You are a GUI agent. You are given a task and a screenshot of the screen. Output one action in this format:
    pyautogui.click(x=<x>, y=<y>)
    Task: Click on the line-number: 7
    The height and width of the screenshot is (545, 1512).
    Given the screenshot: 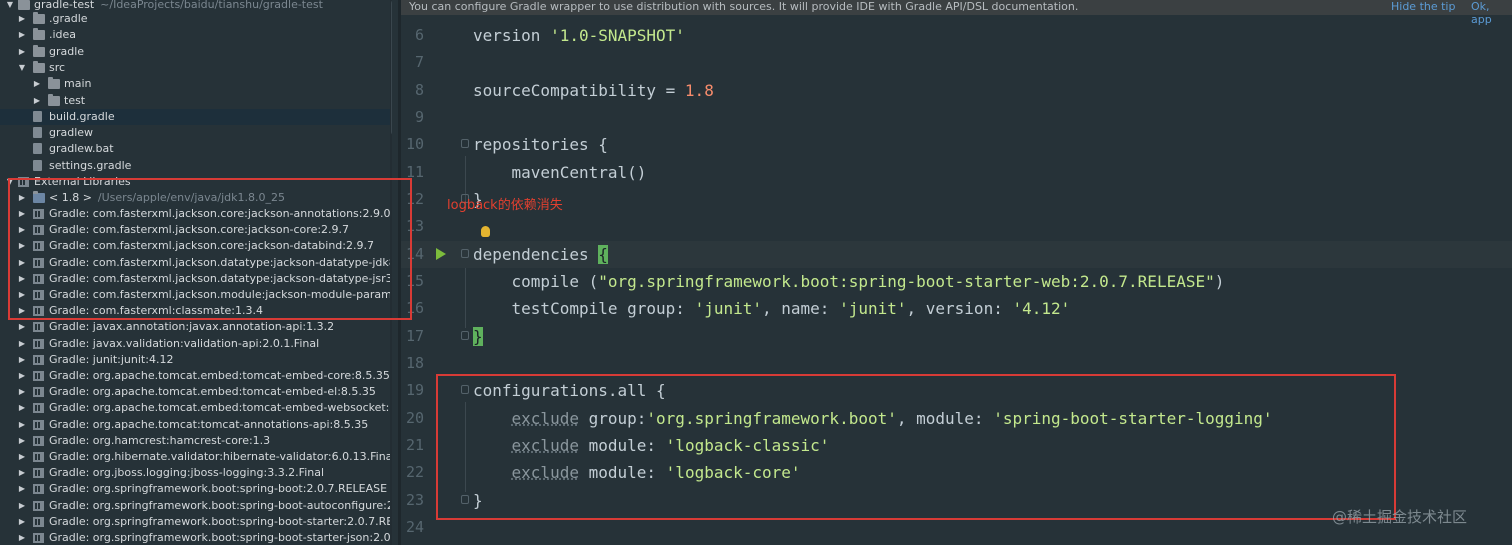 What is the action you would take?
    pyautogui.click(x=419, y=62)
    